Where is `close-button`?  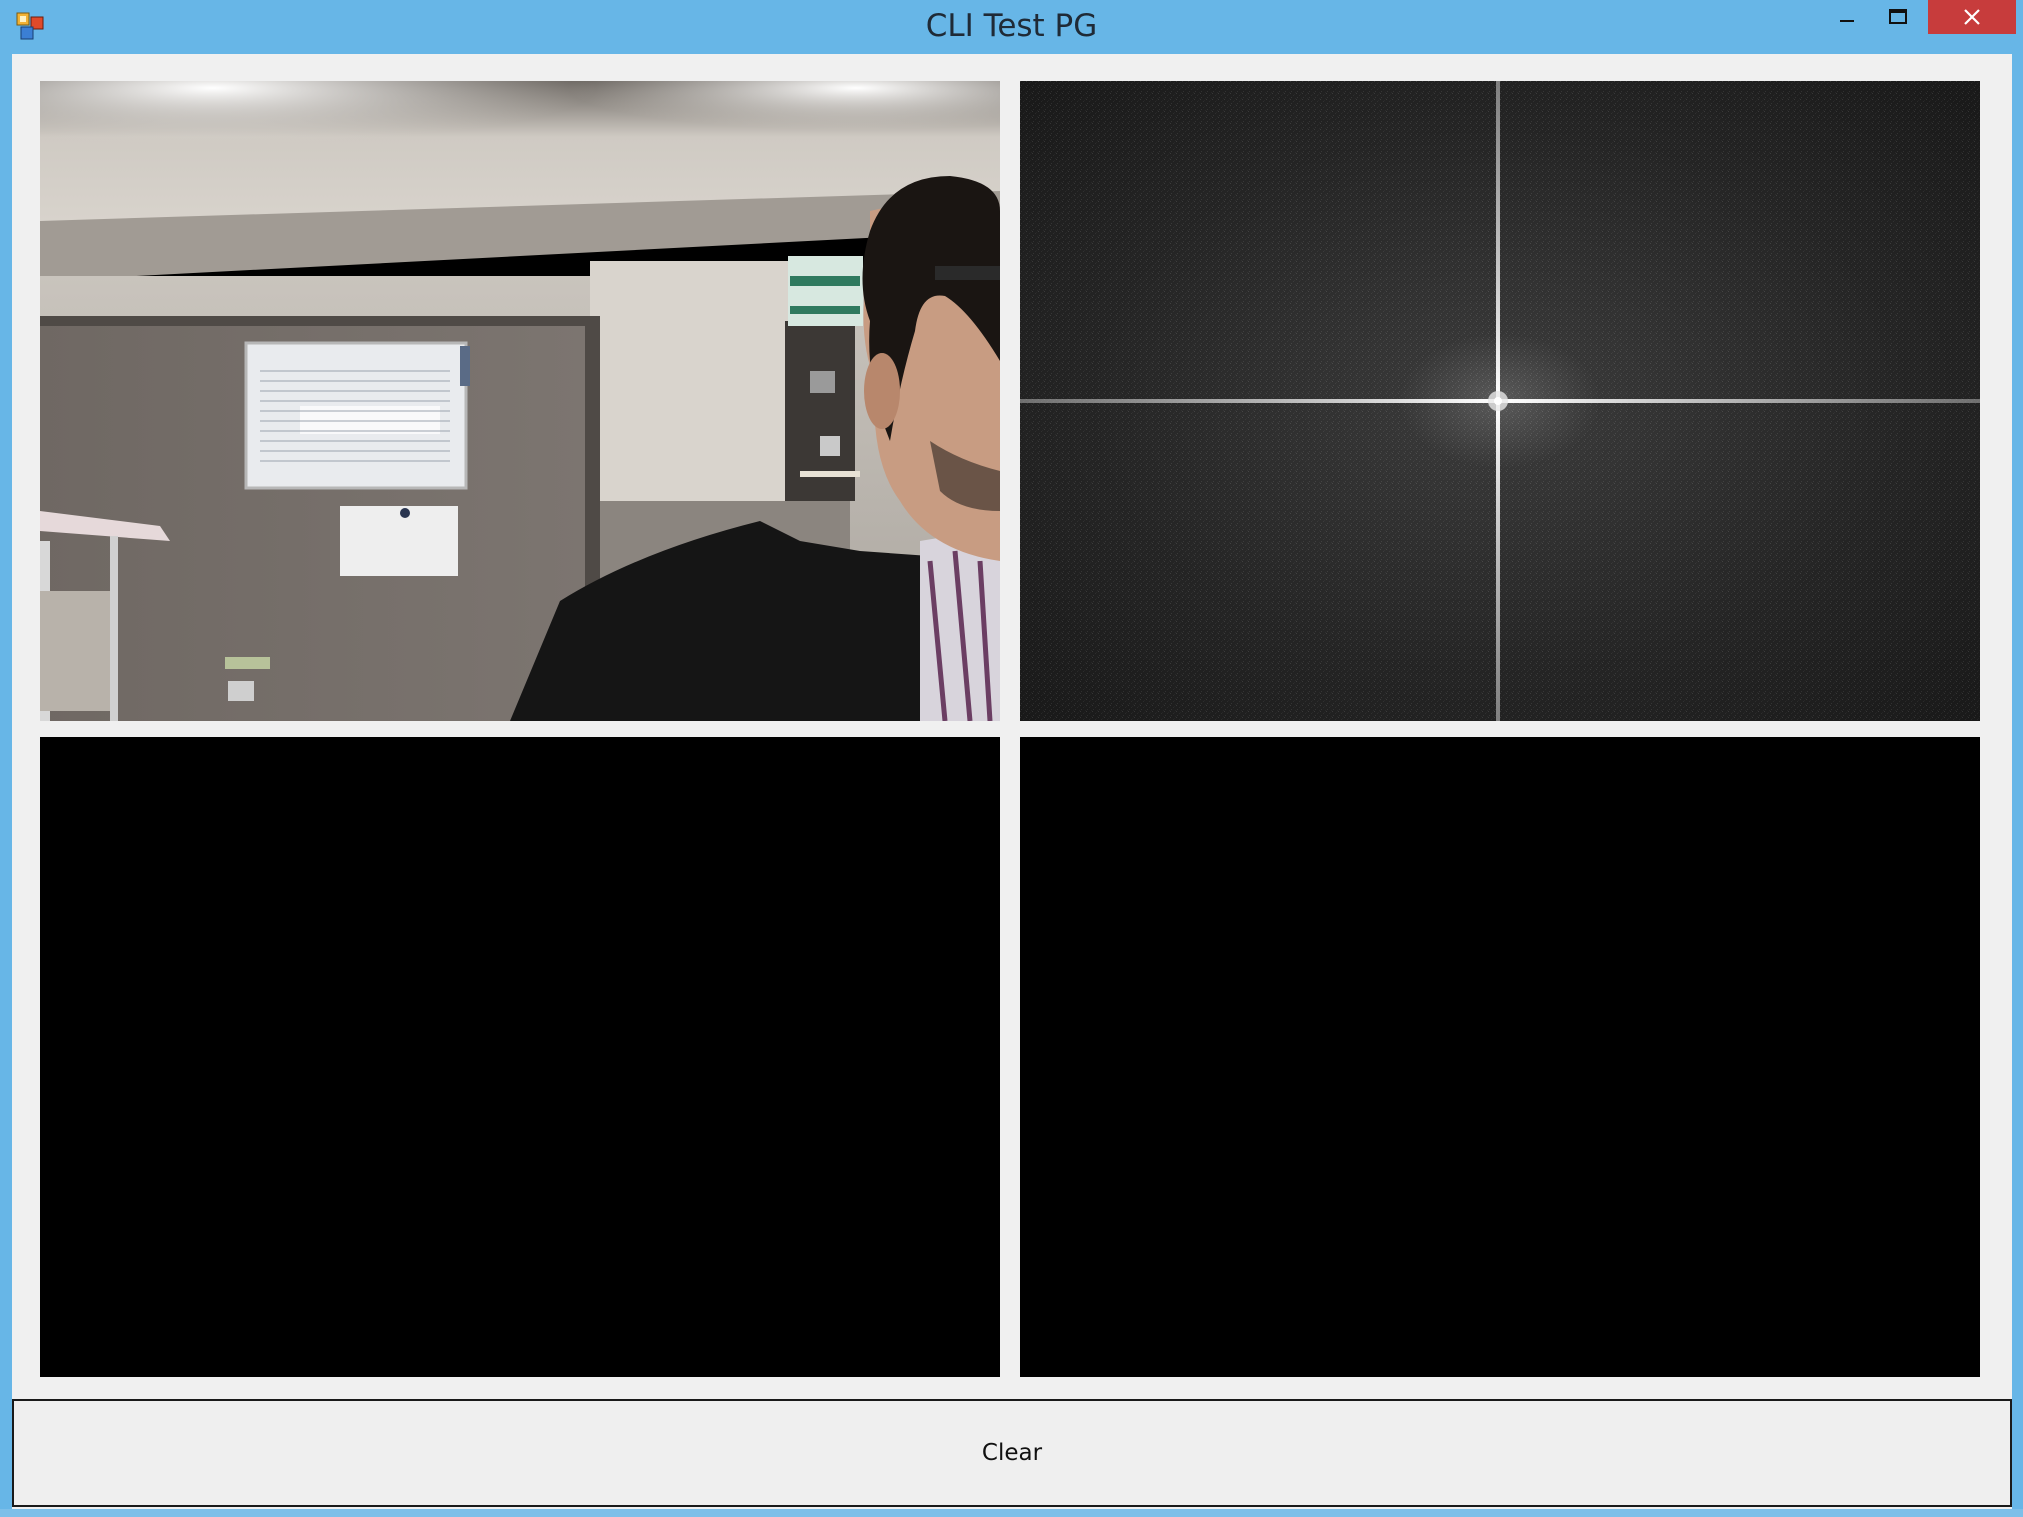 close-button is located at coordinates (1972, 17).